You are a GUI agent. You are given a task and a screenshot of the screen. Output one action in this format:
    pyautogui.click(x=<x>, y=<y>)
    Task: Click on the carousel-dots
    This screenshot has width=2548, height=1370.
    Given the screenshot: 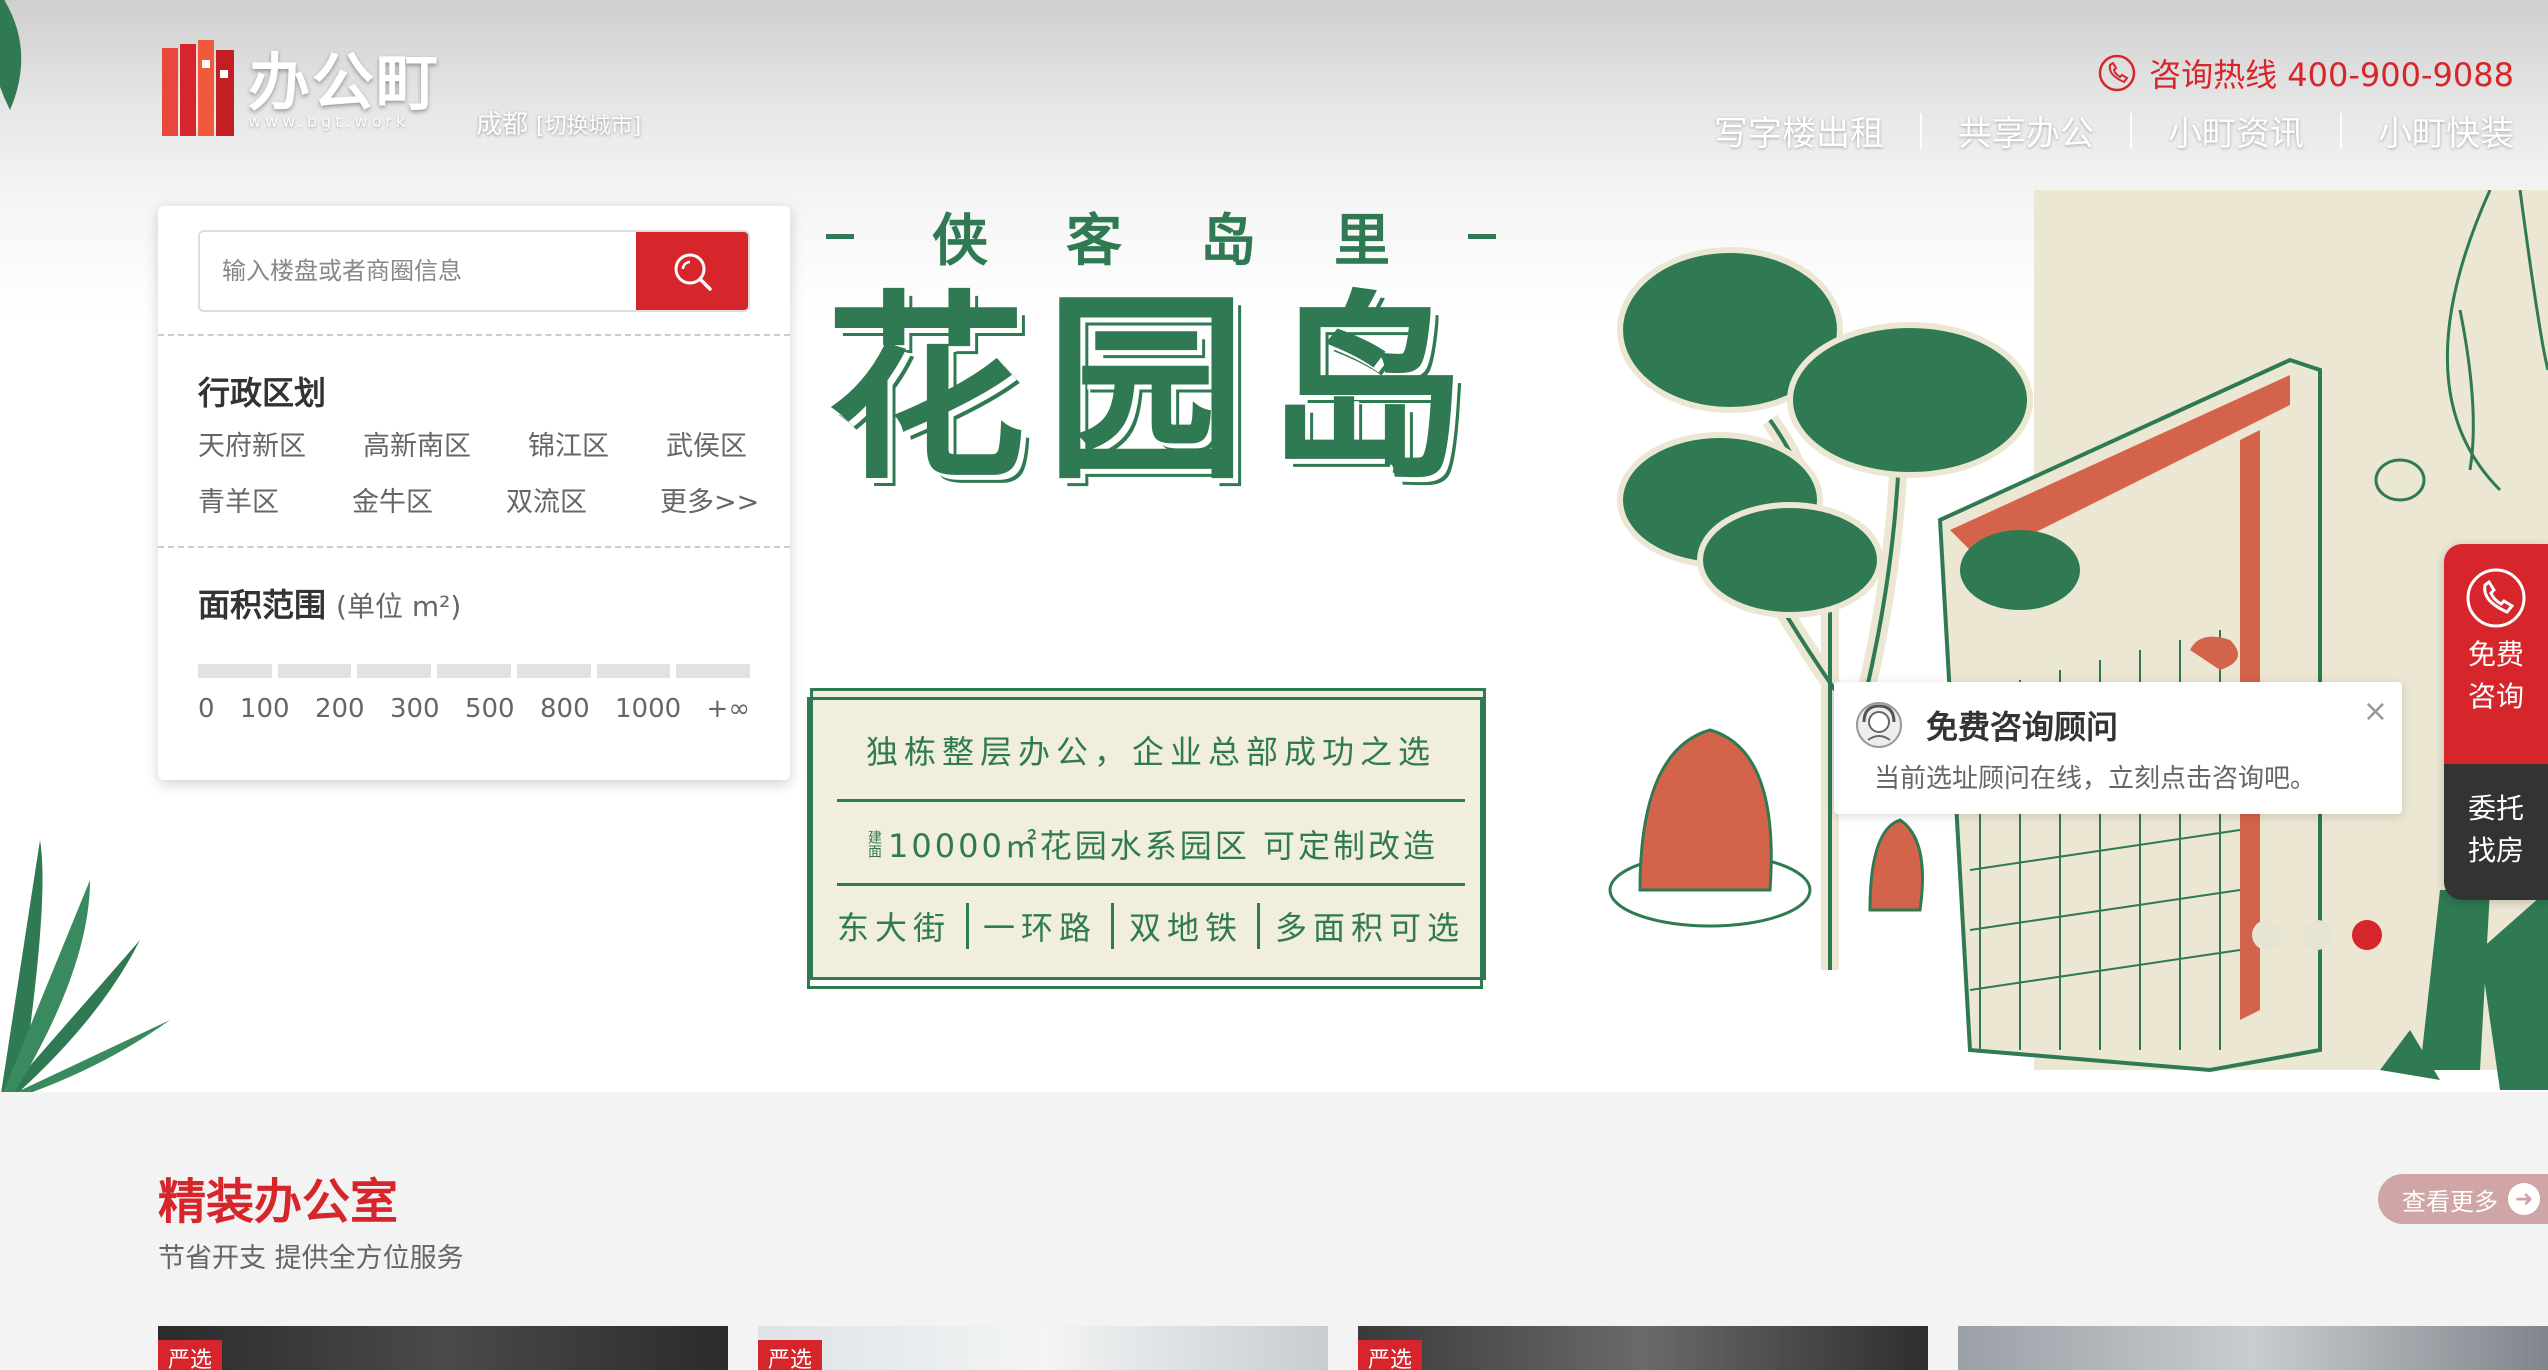 What is the action you would take?
    pyautogui.click(x=2317, y=935)
    